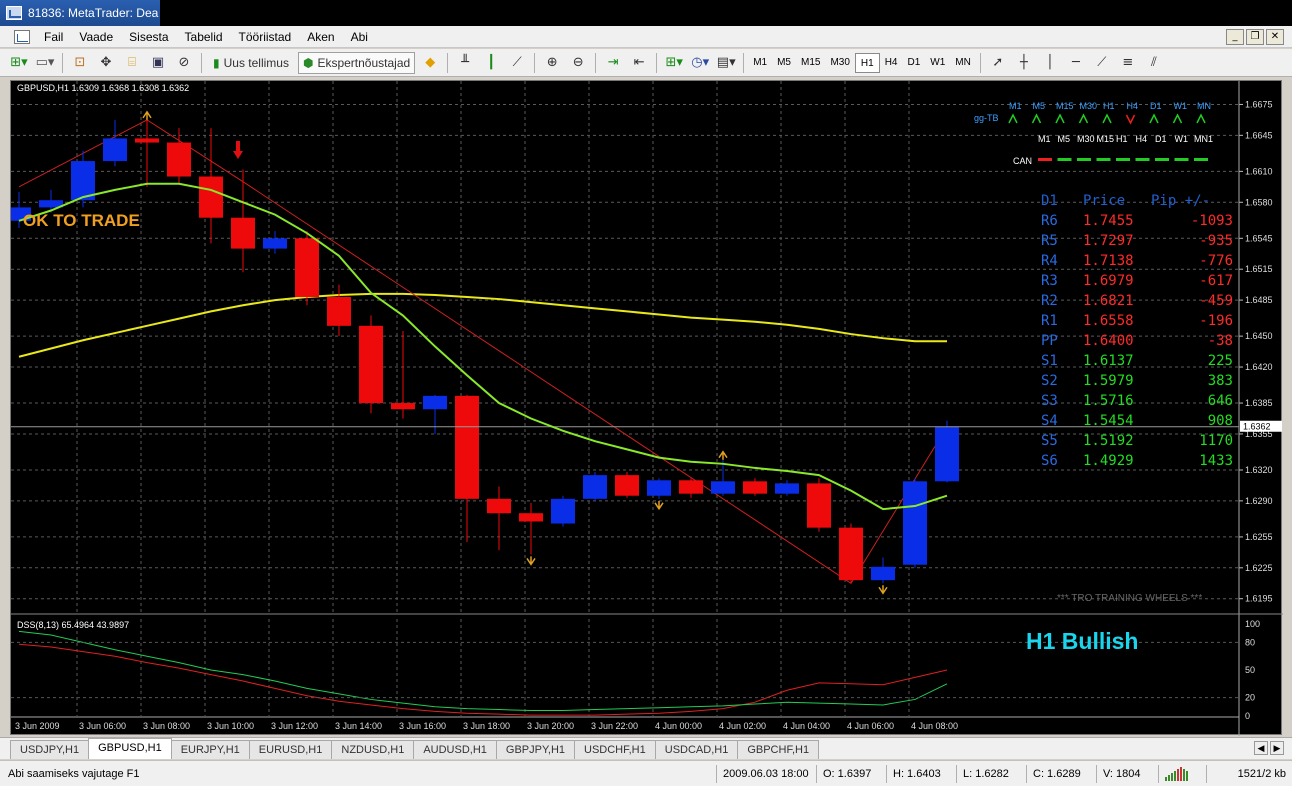 This screenshot has width=1292, height=786. I want to click on ma-line, so click(482, 325).